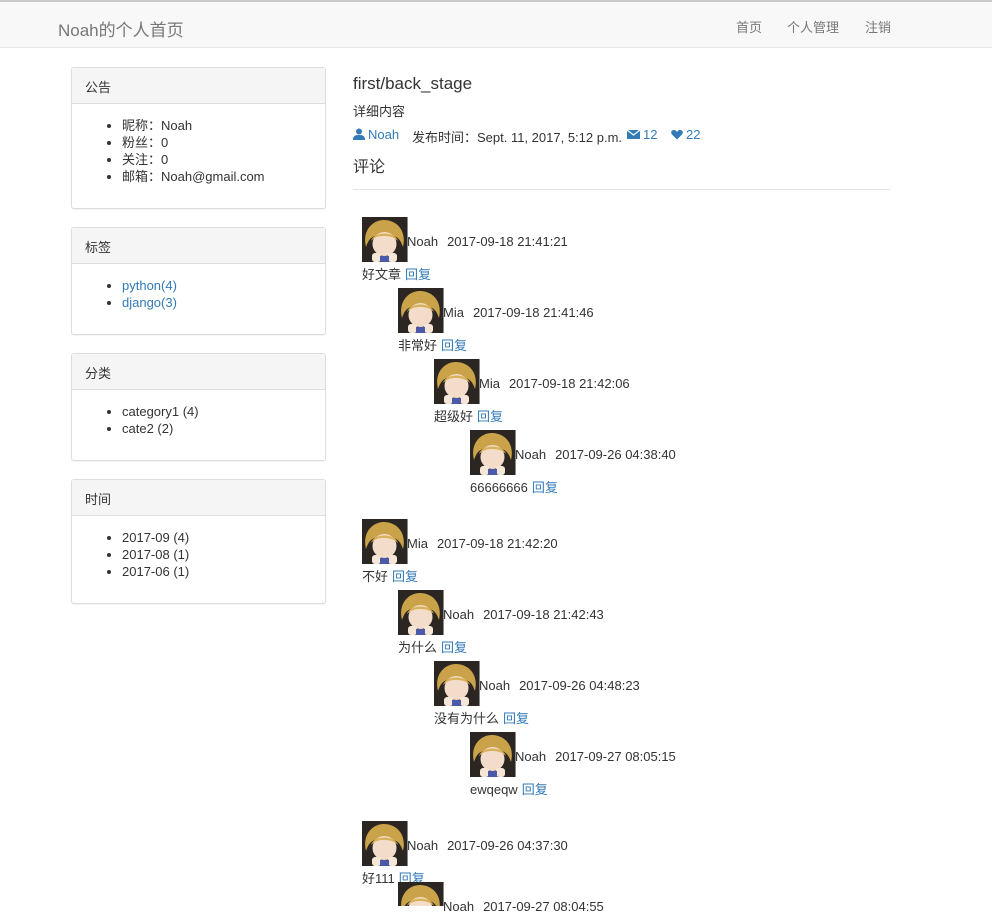 The height and width of the screenshot is (914, 992). I want to click on categories-panel-title: 分类, so click(198, 372).